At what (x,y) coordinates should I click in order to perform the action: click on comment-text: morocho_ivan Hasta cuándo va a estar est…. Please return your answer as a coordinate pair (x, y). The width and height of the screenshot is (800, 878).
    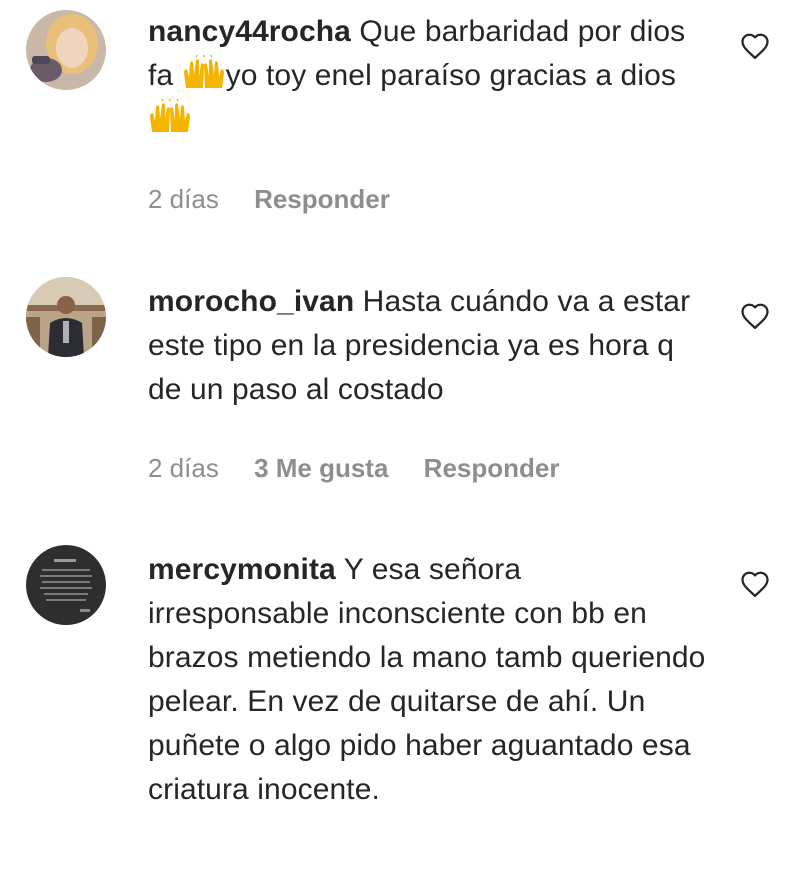
    Looking at the image, I should click on (428, 346).